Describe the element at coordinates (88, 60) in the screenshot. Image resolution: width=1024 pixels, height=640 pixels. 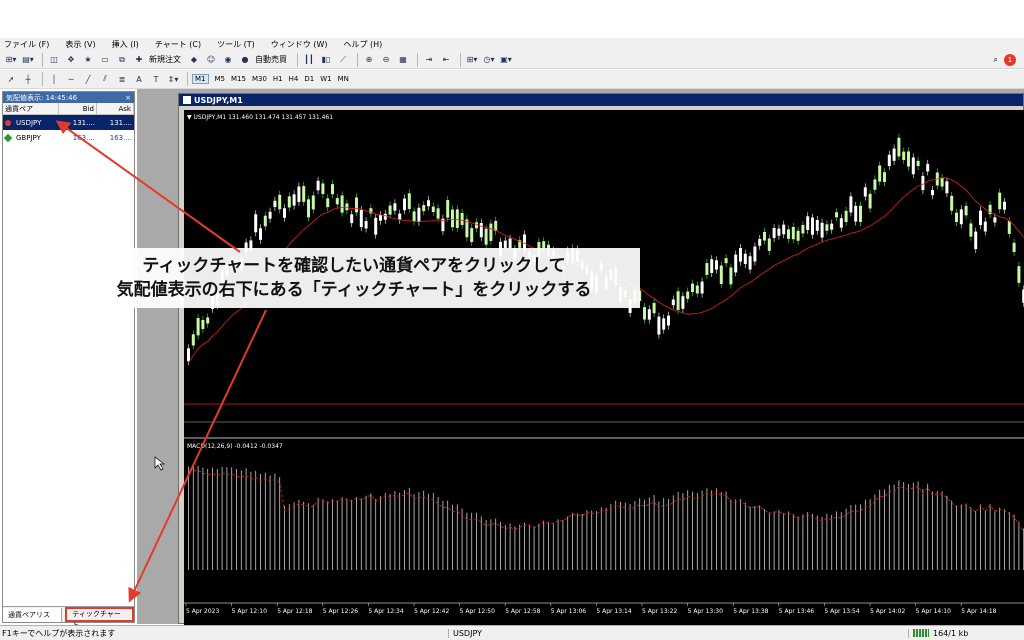
I see `navigator-icon: ★` at that location.